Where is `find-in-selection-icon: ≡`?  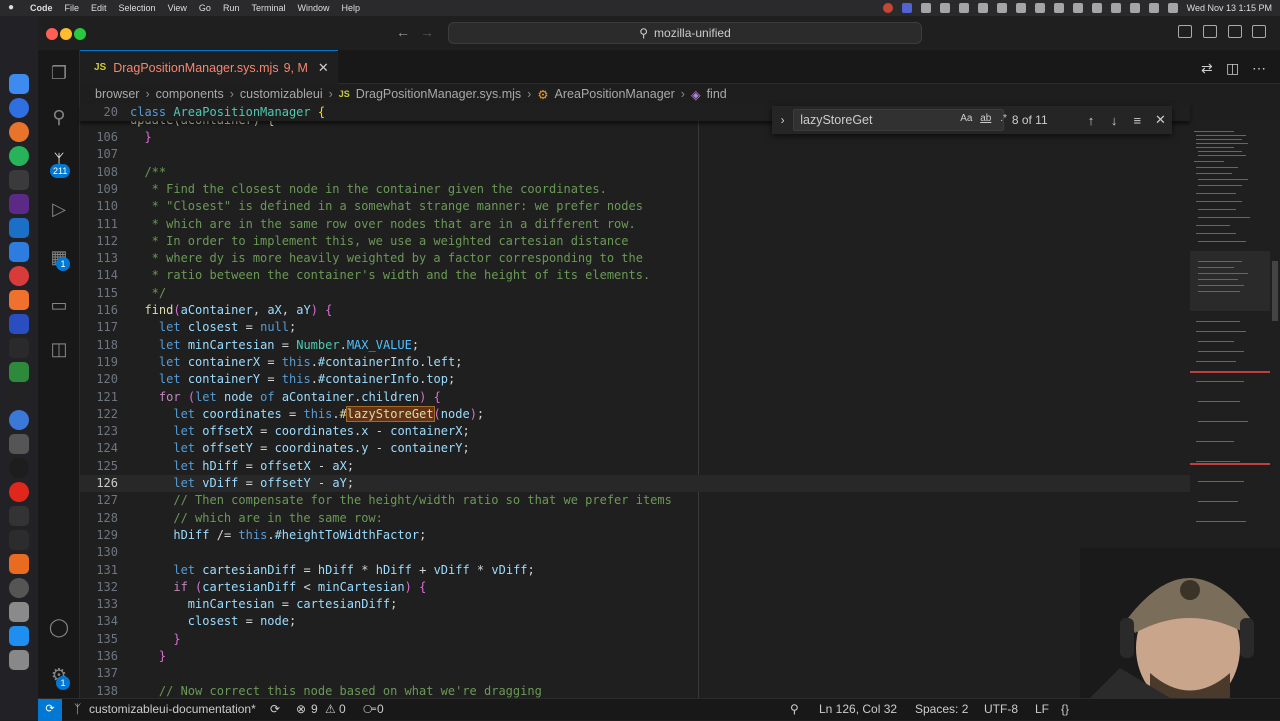
find-in-selection-icon: ≡ is located at coordinates (1137, 120).